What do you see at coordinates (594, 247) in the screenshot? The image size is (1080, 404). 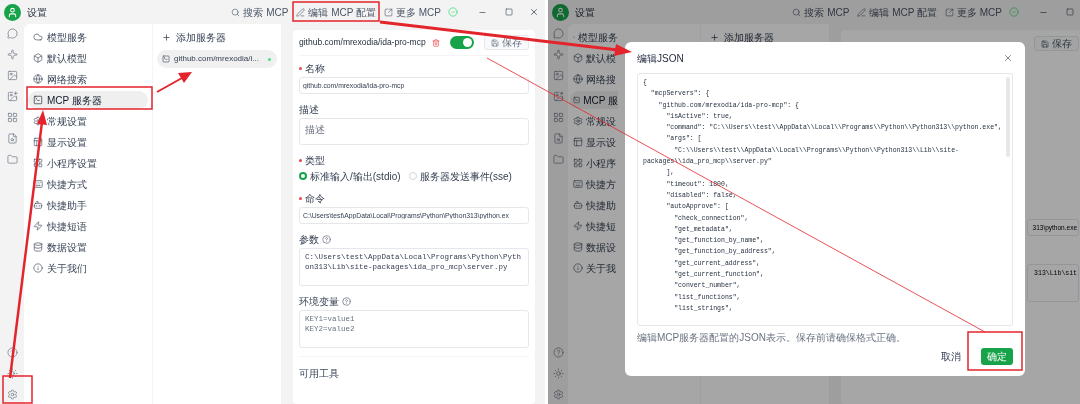 I see `sidebar-item: 数据设` at bounding box center [594, 247].